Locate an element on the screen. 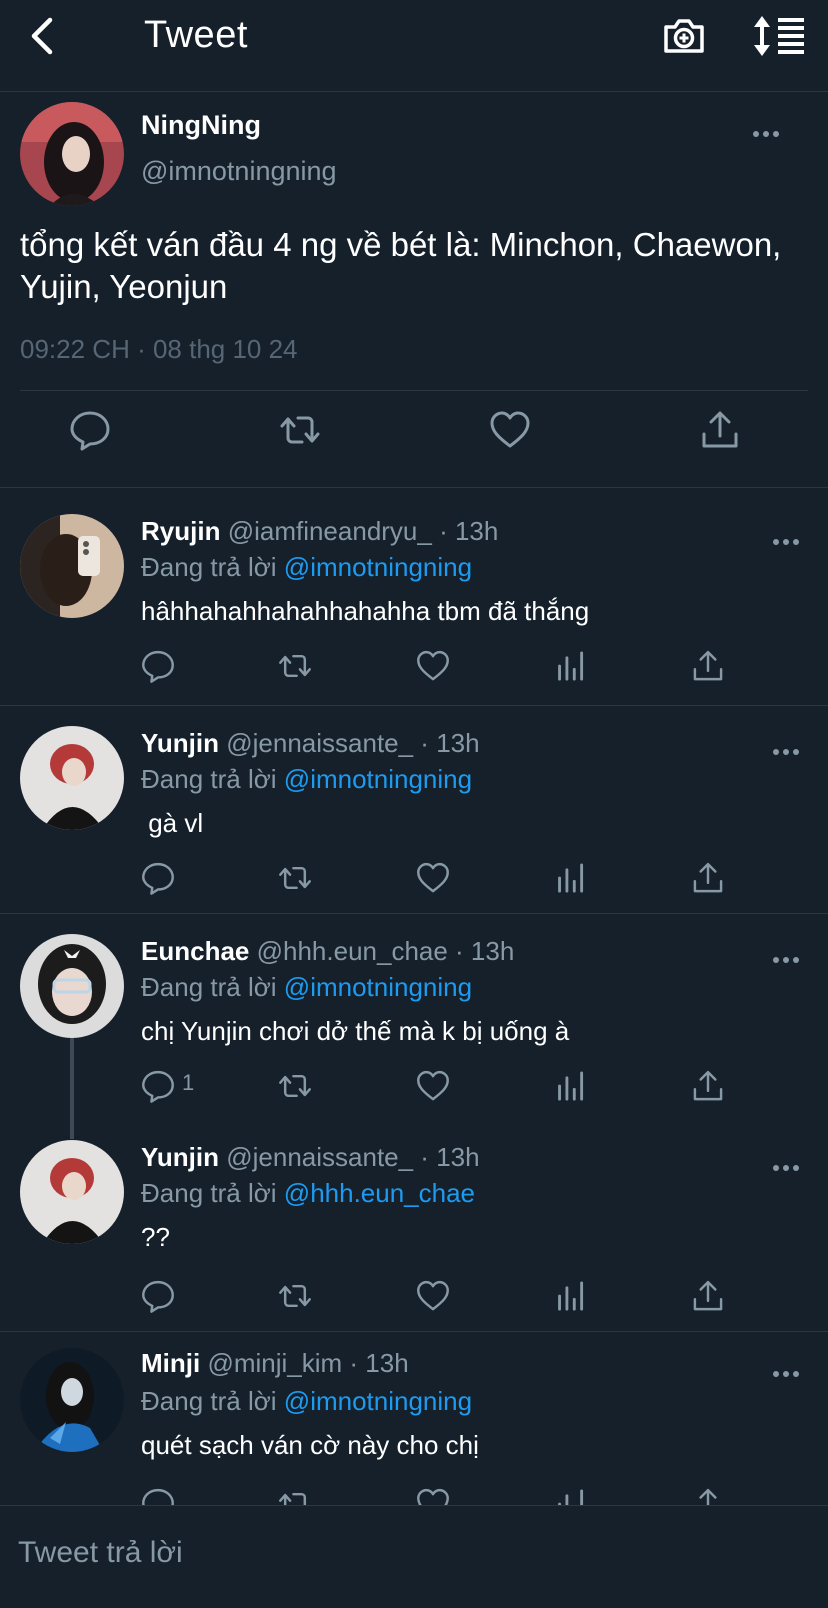 This screenshot has width=828, height=1608. sort-replies-icon is located at coordinates (779, 36).